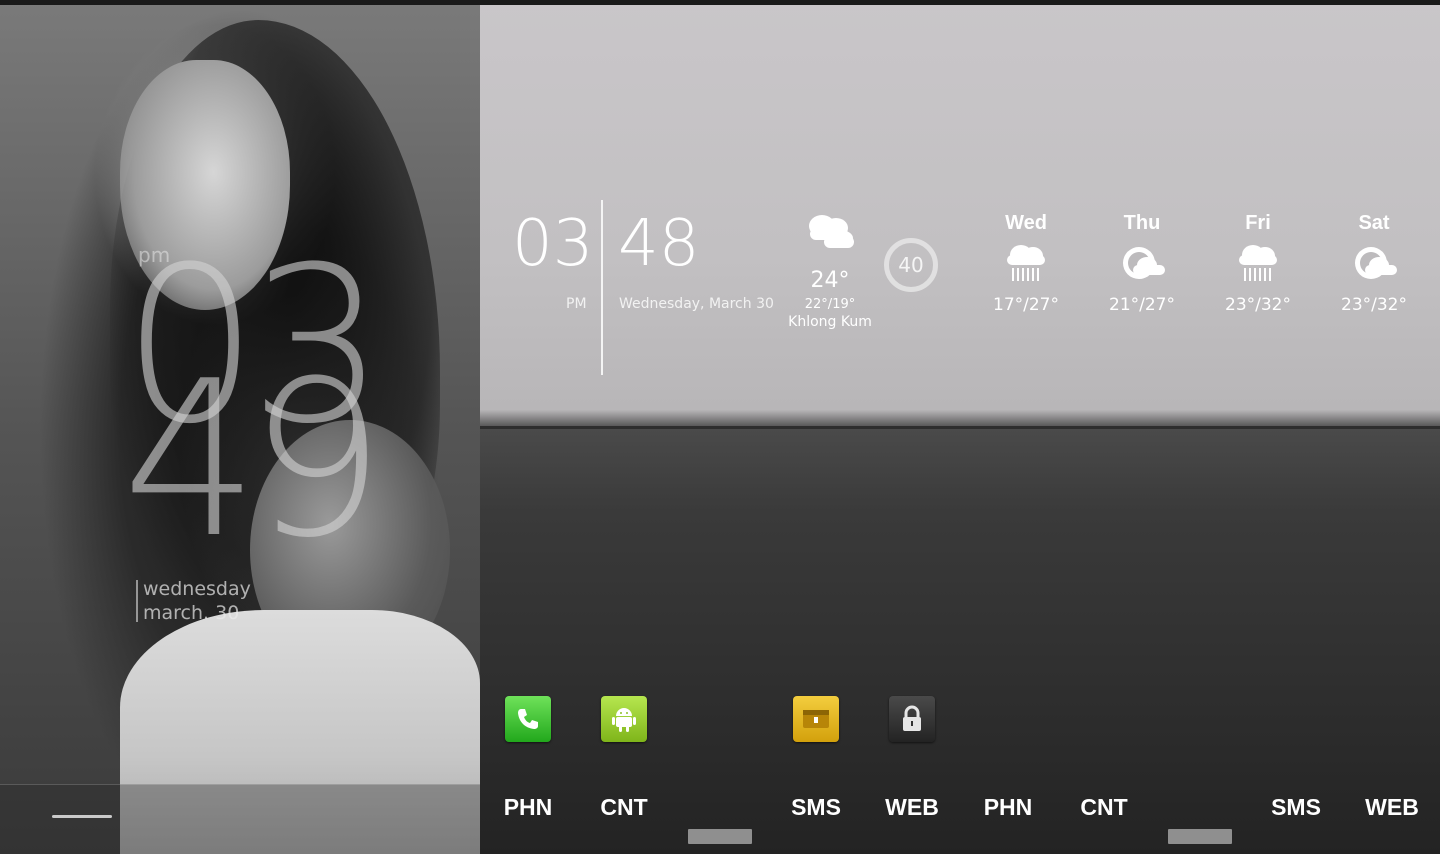 The height and width of the screenshot is (854, 1440). Describe the element at coordinates (658, 244) in the screenshot. I see `clock-minute: 48` at that location.